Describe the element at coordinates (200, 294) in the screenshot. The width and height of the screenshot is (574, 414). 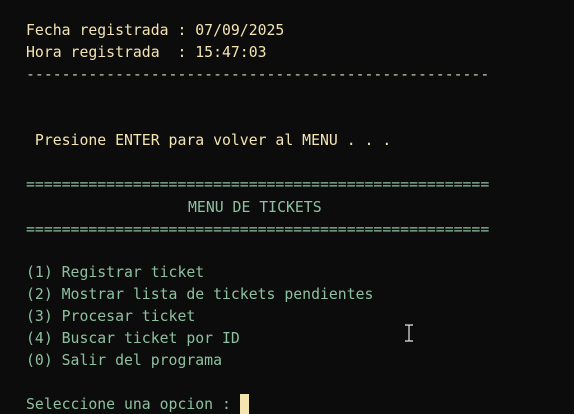
I see `menu-item-mostrar: (2) Mostrar lista de tickets pendientes` at that location.